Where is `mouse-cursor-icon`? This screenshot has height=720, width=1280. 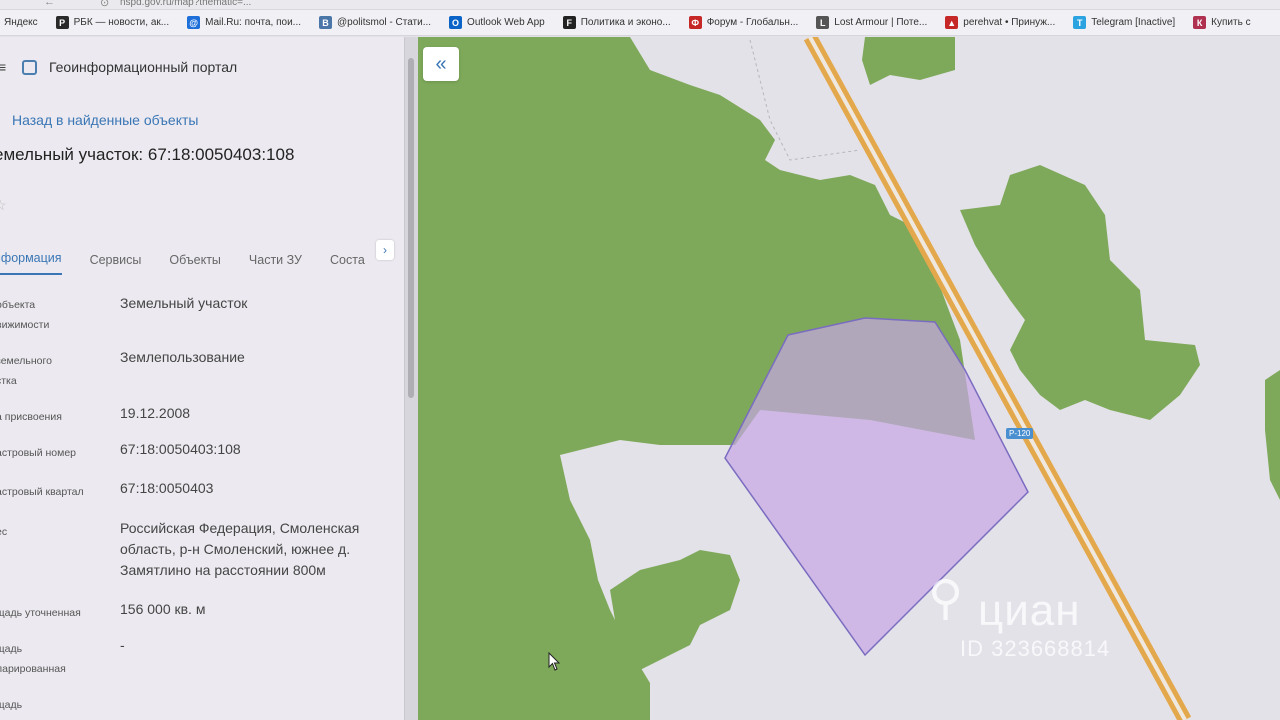 mouse-cursor-icon is located at coordinates (554, 661).